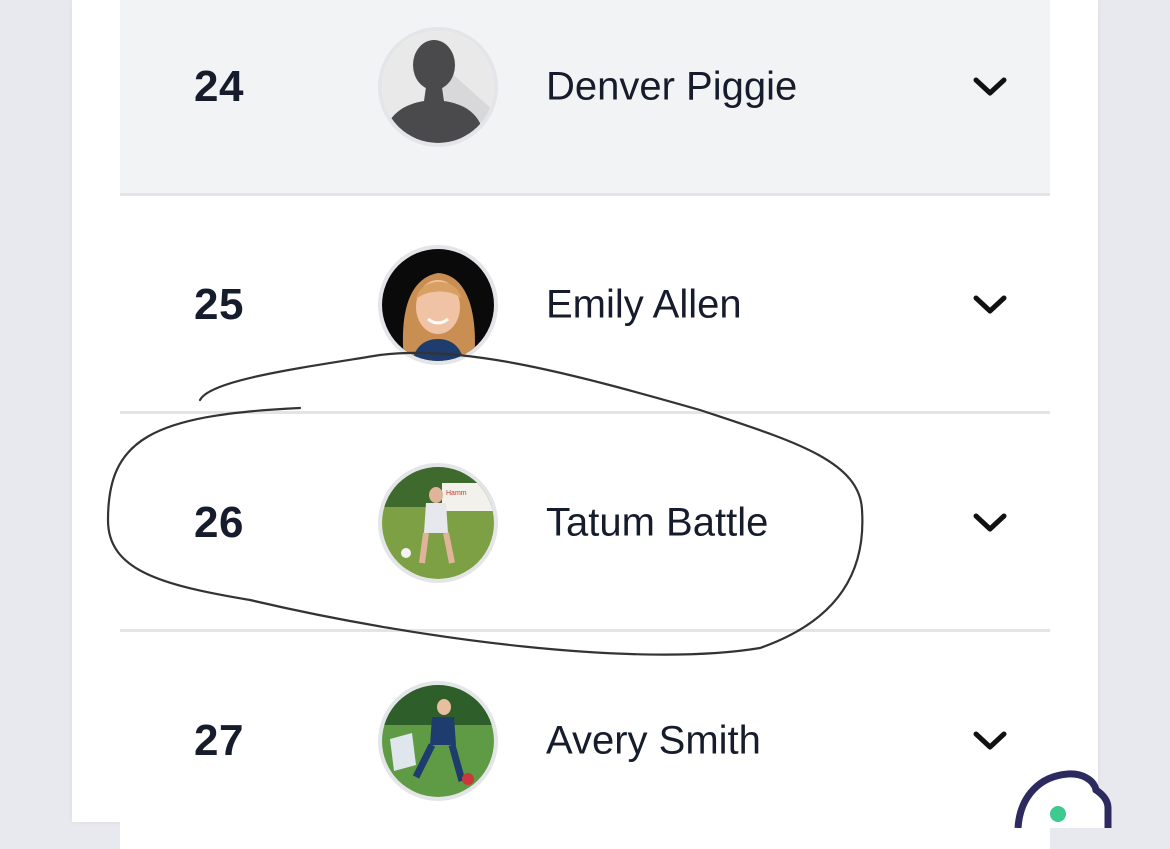 This screenshot has height=849, width=1170. Describe the element at coordinates (644, 304) in the screenshot. I see `player-name: Emily Allen` at that location.